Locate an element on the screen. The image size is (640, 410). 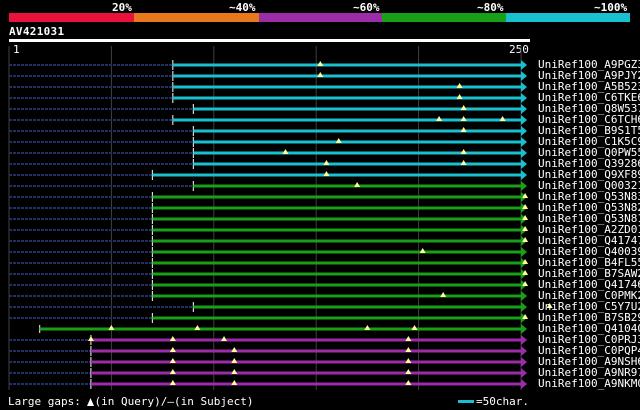
in-query-label: (in Query)/ is located at coordinates (131, 401).